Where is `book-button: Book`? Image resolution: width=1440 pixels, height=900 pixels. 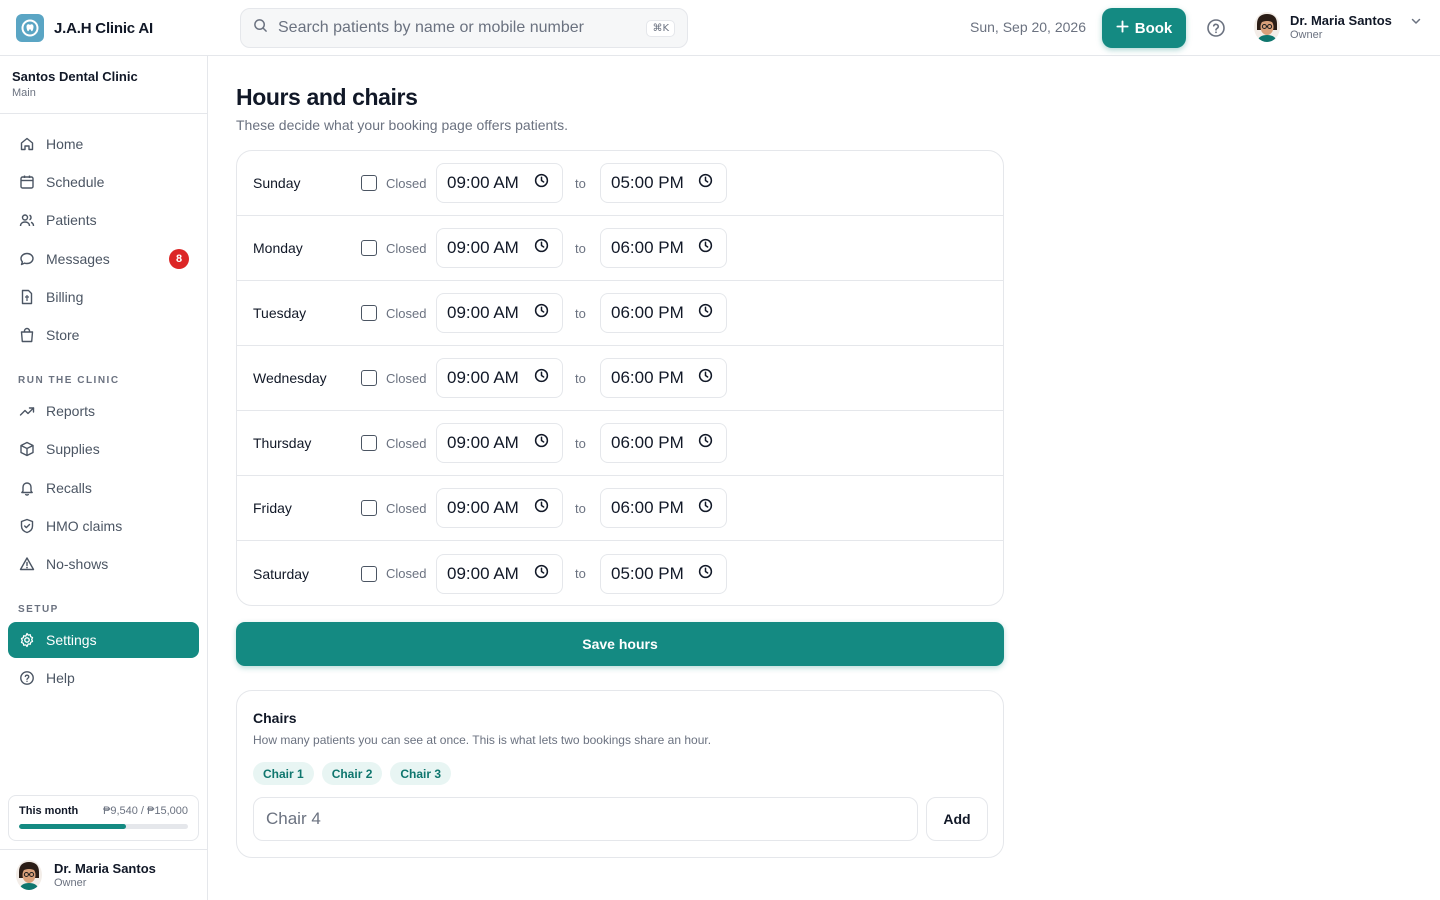 book-button: Book is located at coordinates (1144, 28).